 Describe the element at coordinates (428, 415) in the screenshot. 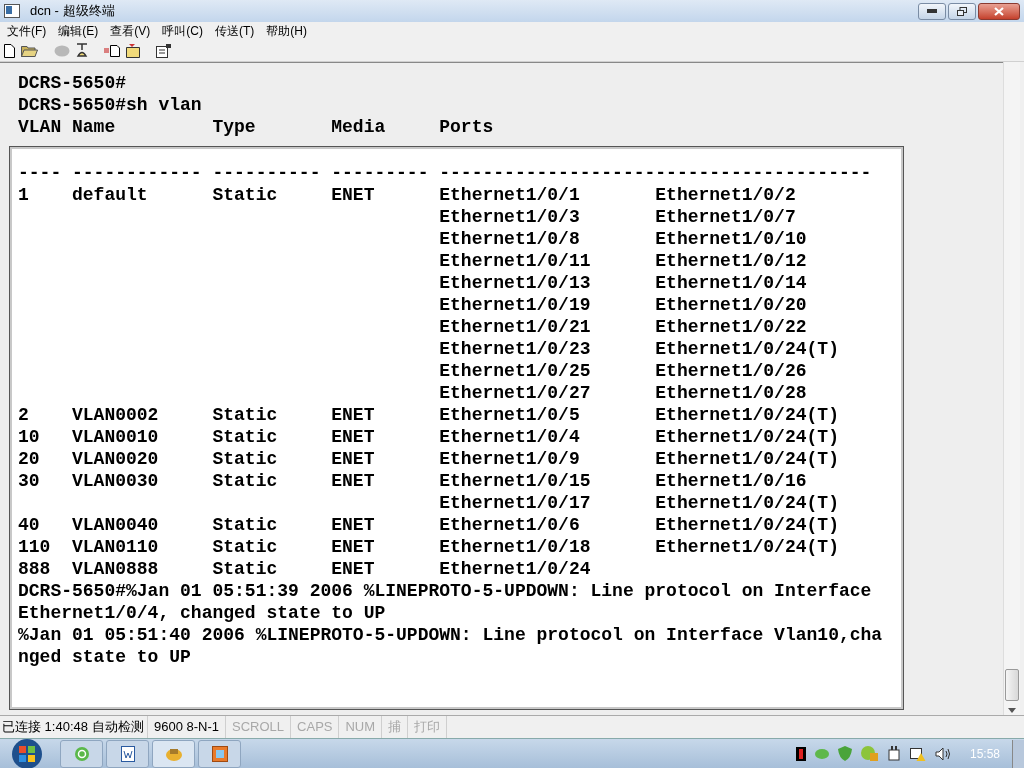

I see `terminal-line: 2 VLAN0002 Static ENET Ethernet1/0/5 Ethernet1/0/24(T)` at that location.